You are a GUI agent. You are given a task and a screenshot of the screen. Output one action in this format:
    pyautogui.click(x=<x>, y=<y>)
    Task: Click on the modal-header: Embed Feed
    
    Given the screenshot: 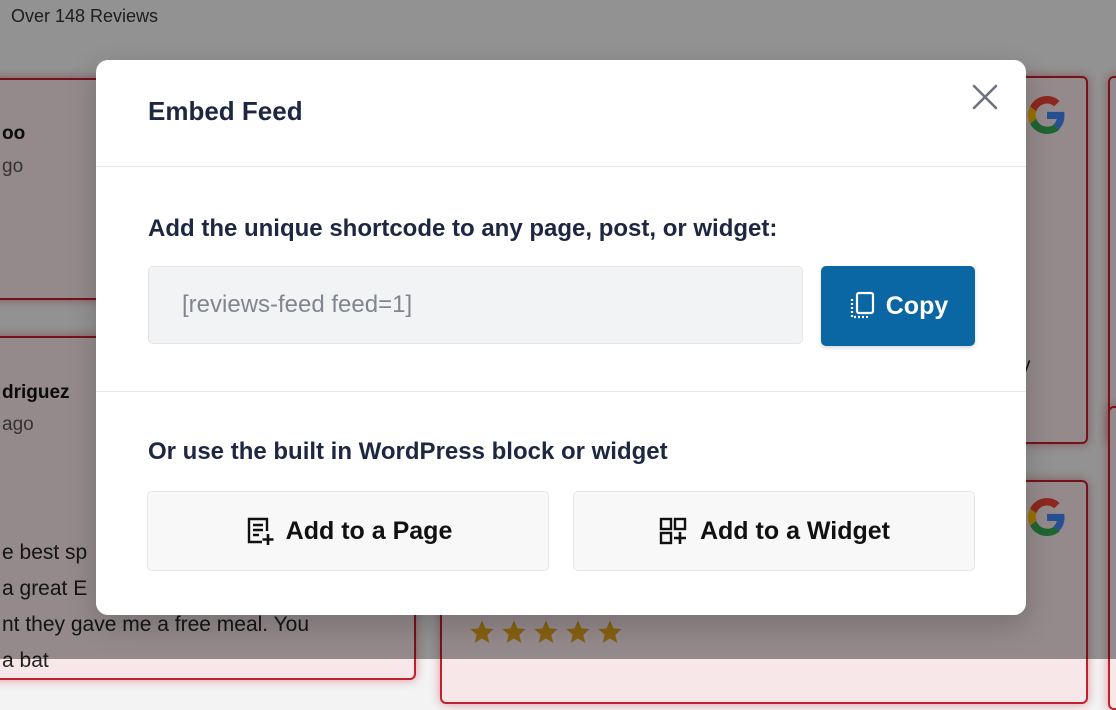 What is the action you would take?
    pyautogui.click(x=561, y=113)
    